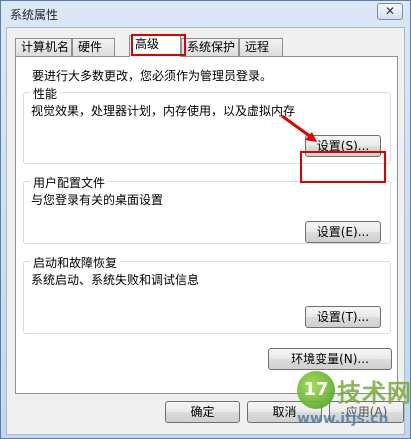  I want to click on tab-hardware: 硬件, so click(93, 47).